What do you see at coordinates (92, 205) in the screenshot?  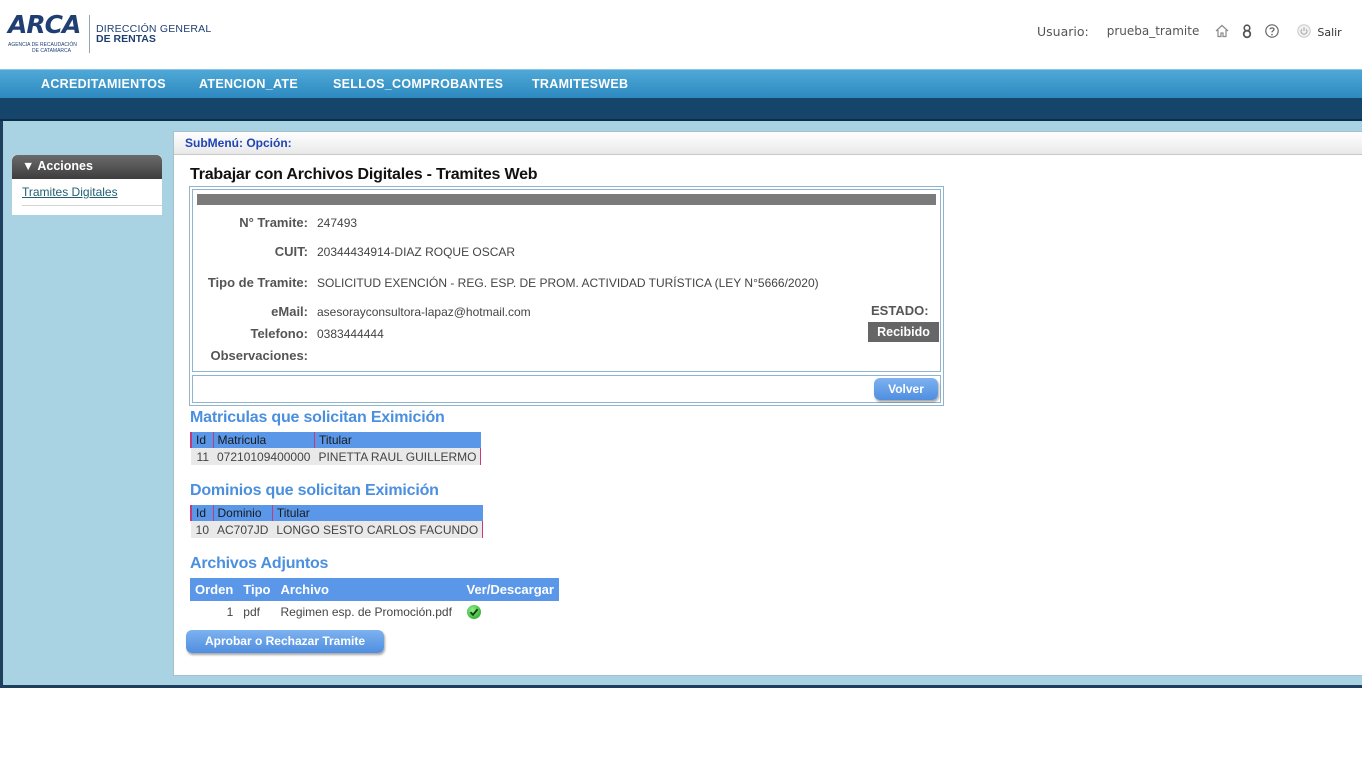 I see `sidebar-divider` at bounding box center [92, 205].